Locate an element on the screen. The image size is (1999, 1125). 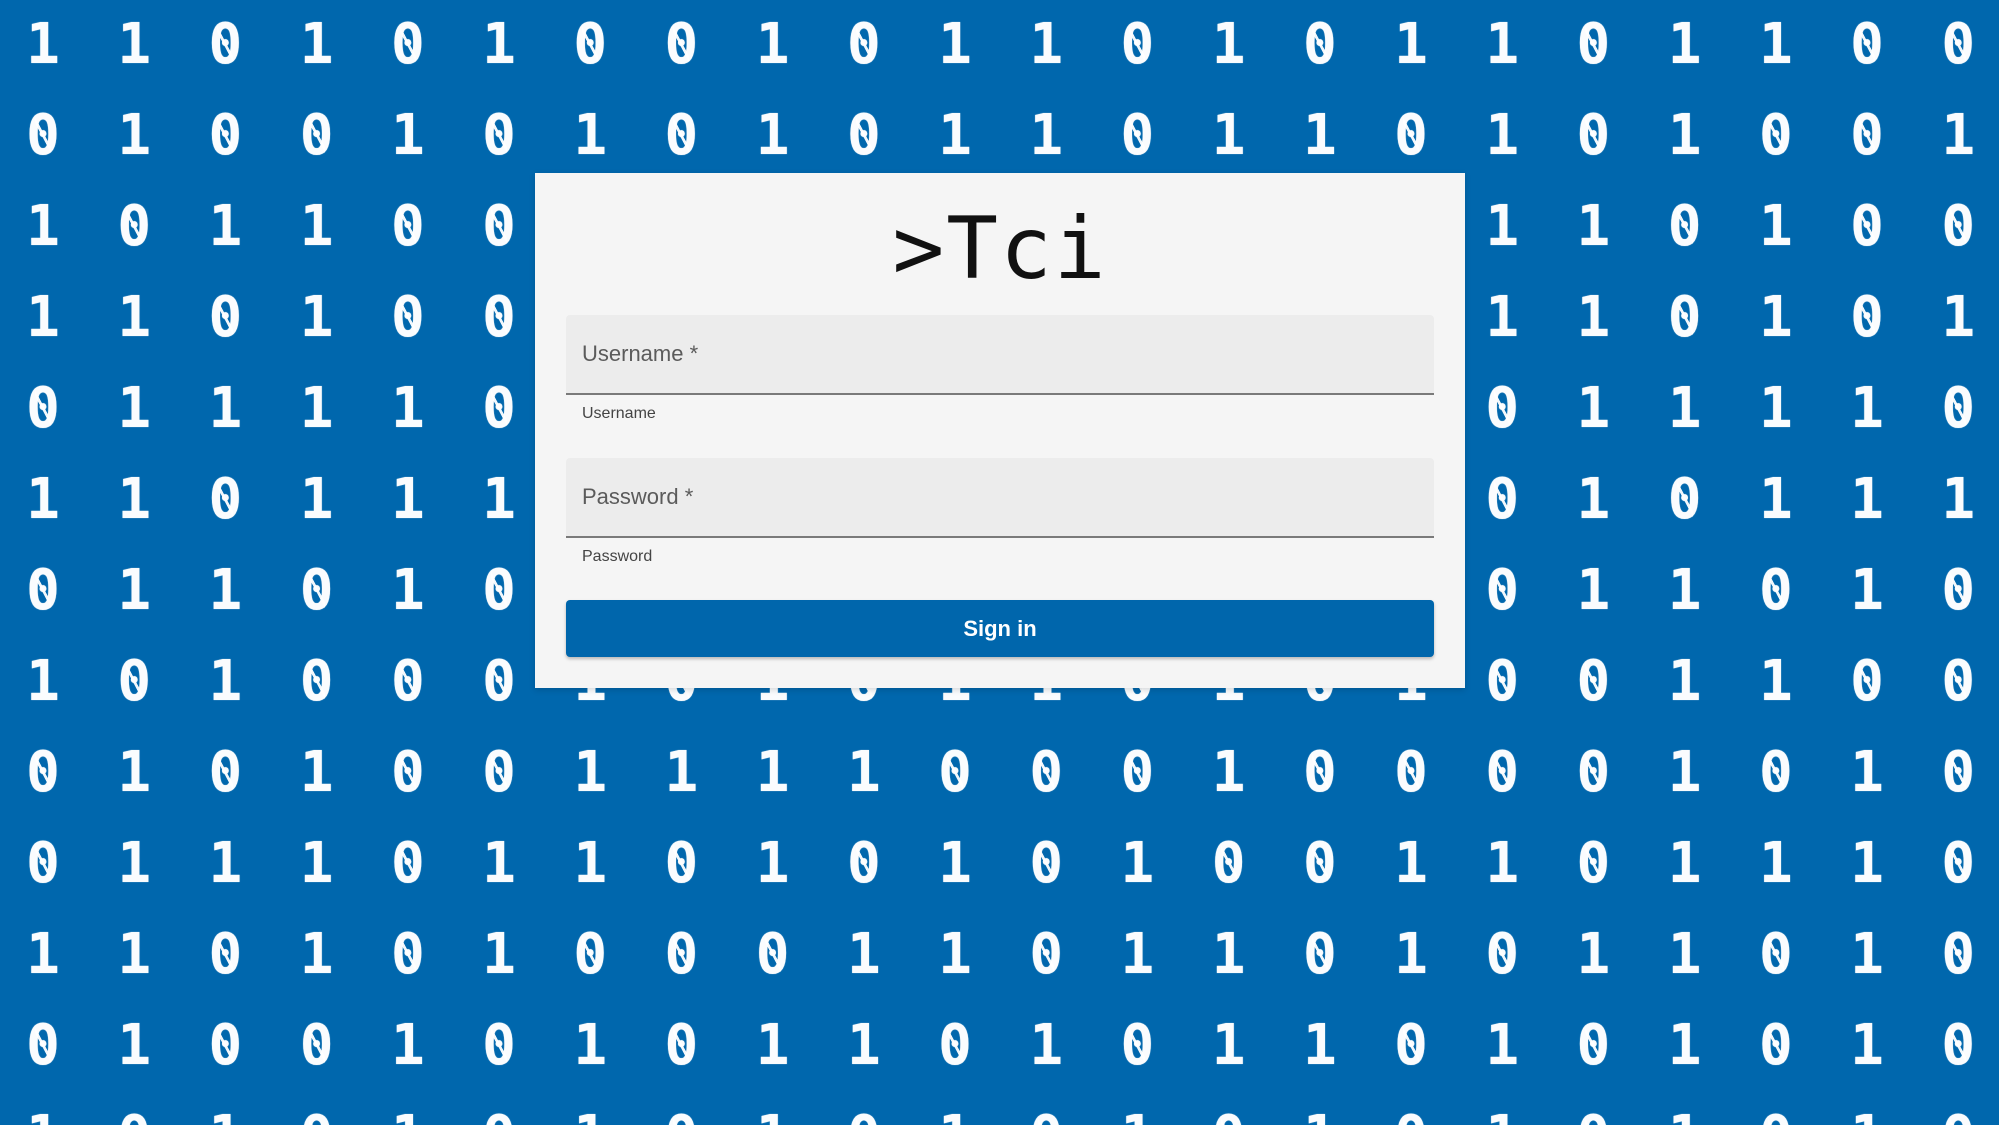
sign-in-button: Sign in is located at coordinates (1000, 628).